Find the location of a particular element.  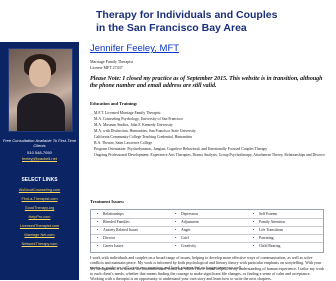

treatment-item: Career Issues is located at coordinates (109, 246).